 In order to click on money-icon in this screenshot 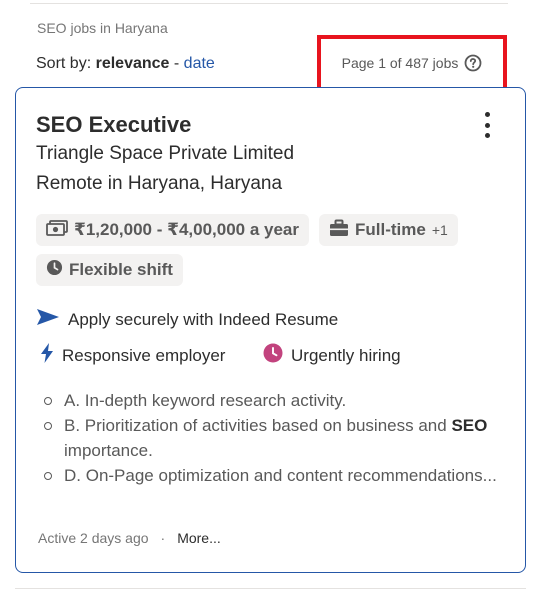, I will do `click(57, 230)`.